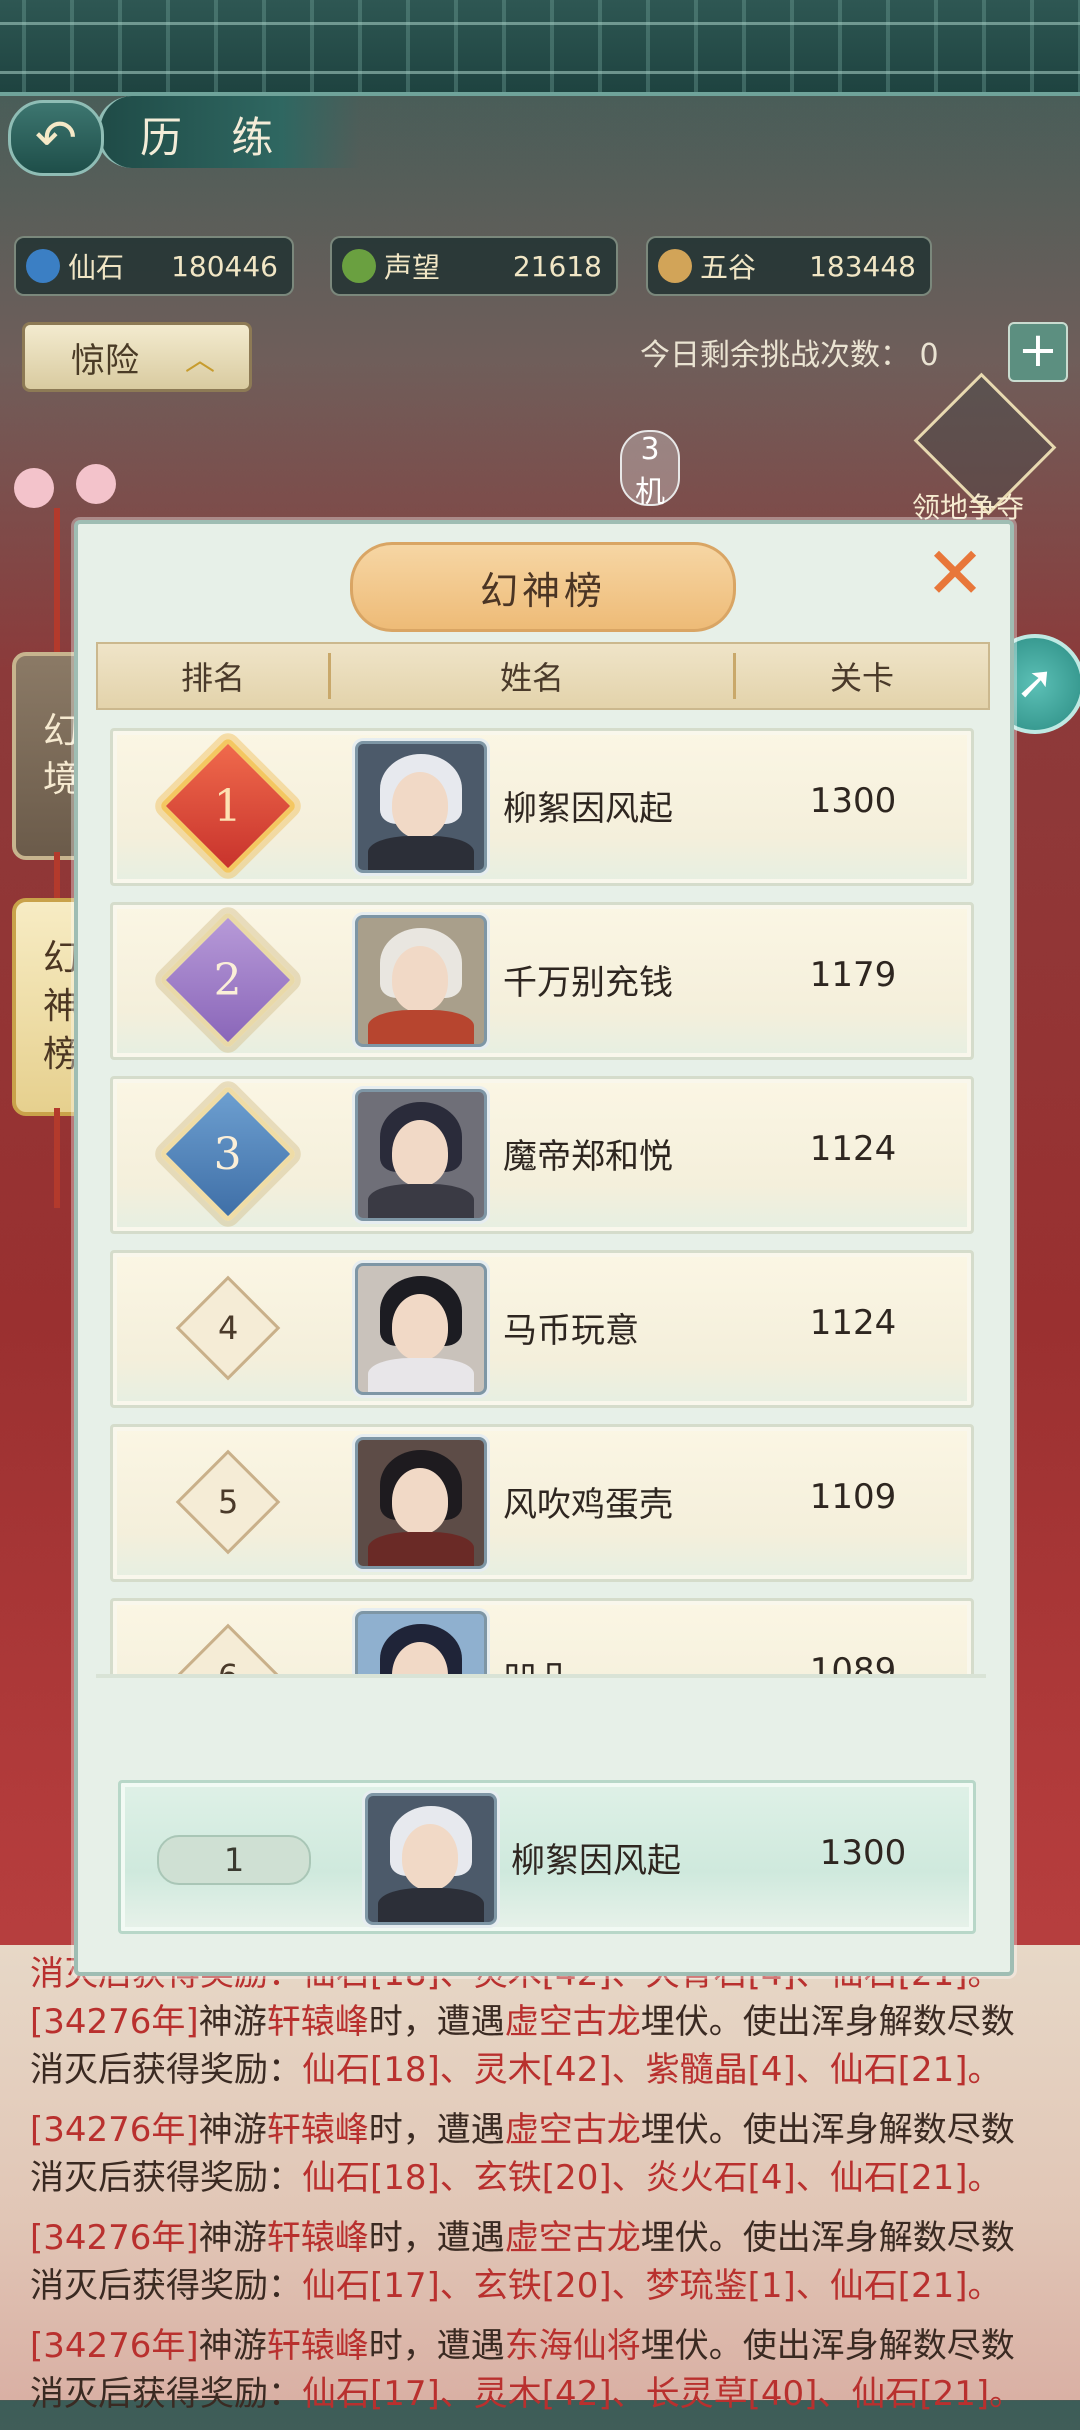  What do you see at coordinates (474, 266) in the screenshot?
I see `resource-shengwang: 声望 21618` at bounding box center [474, 266].